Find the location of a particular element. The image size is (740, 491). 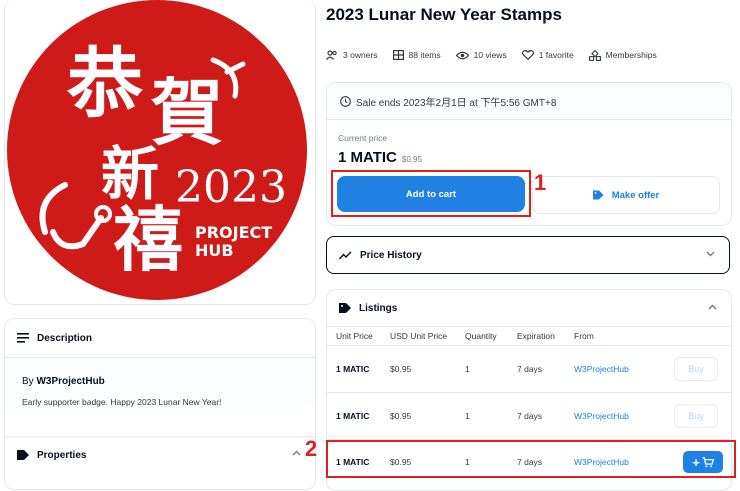

price-history-title: Price History is located at coordinates (391, 255).